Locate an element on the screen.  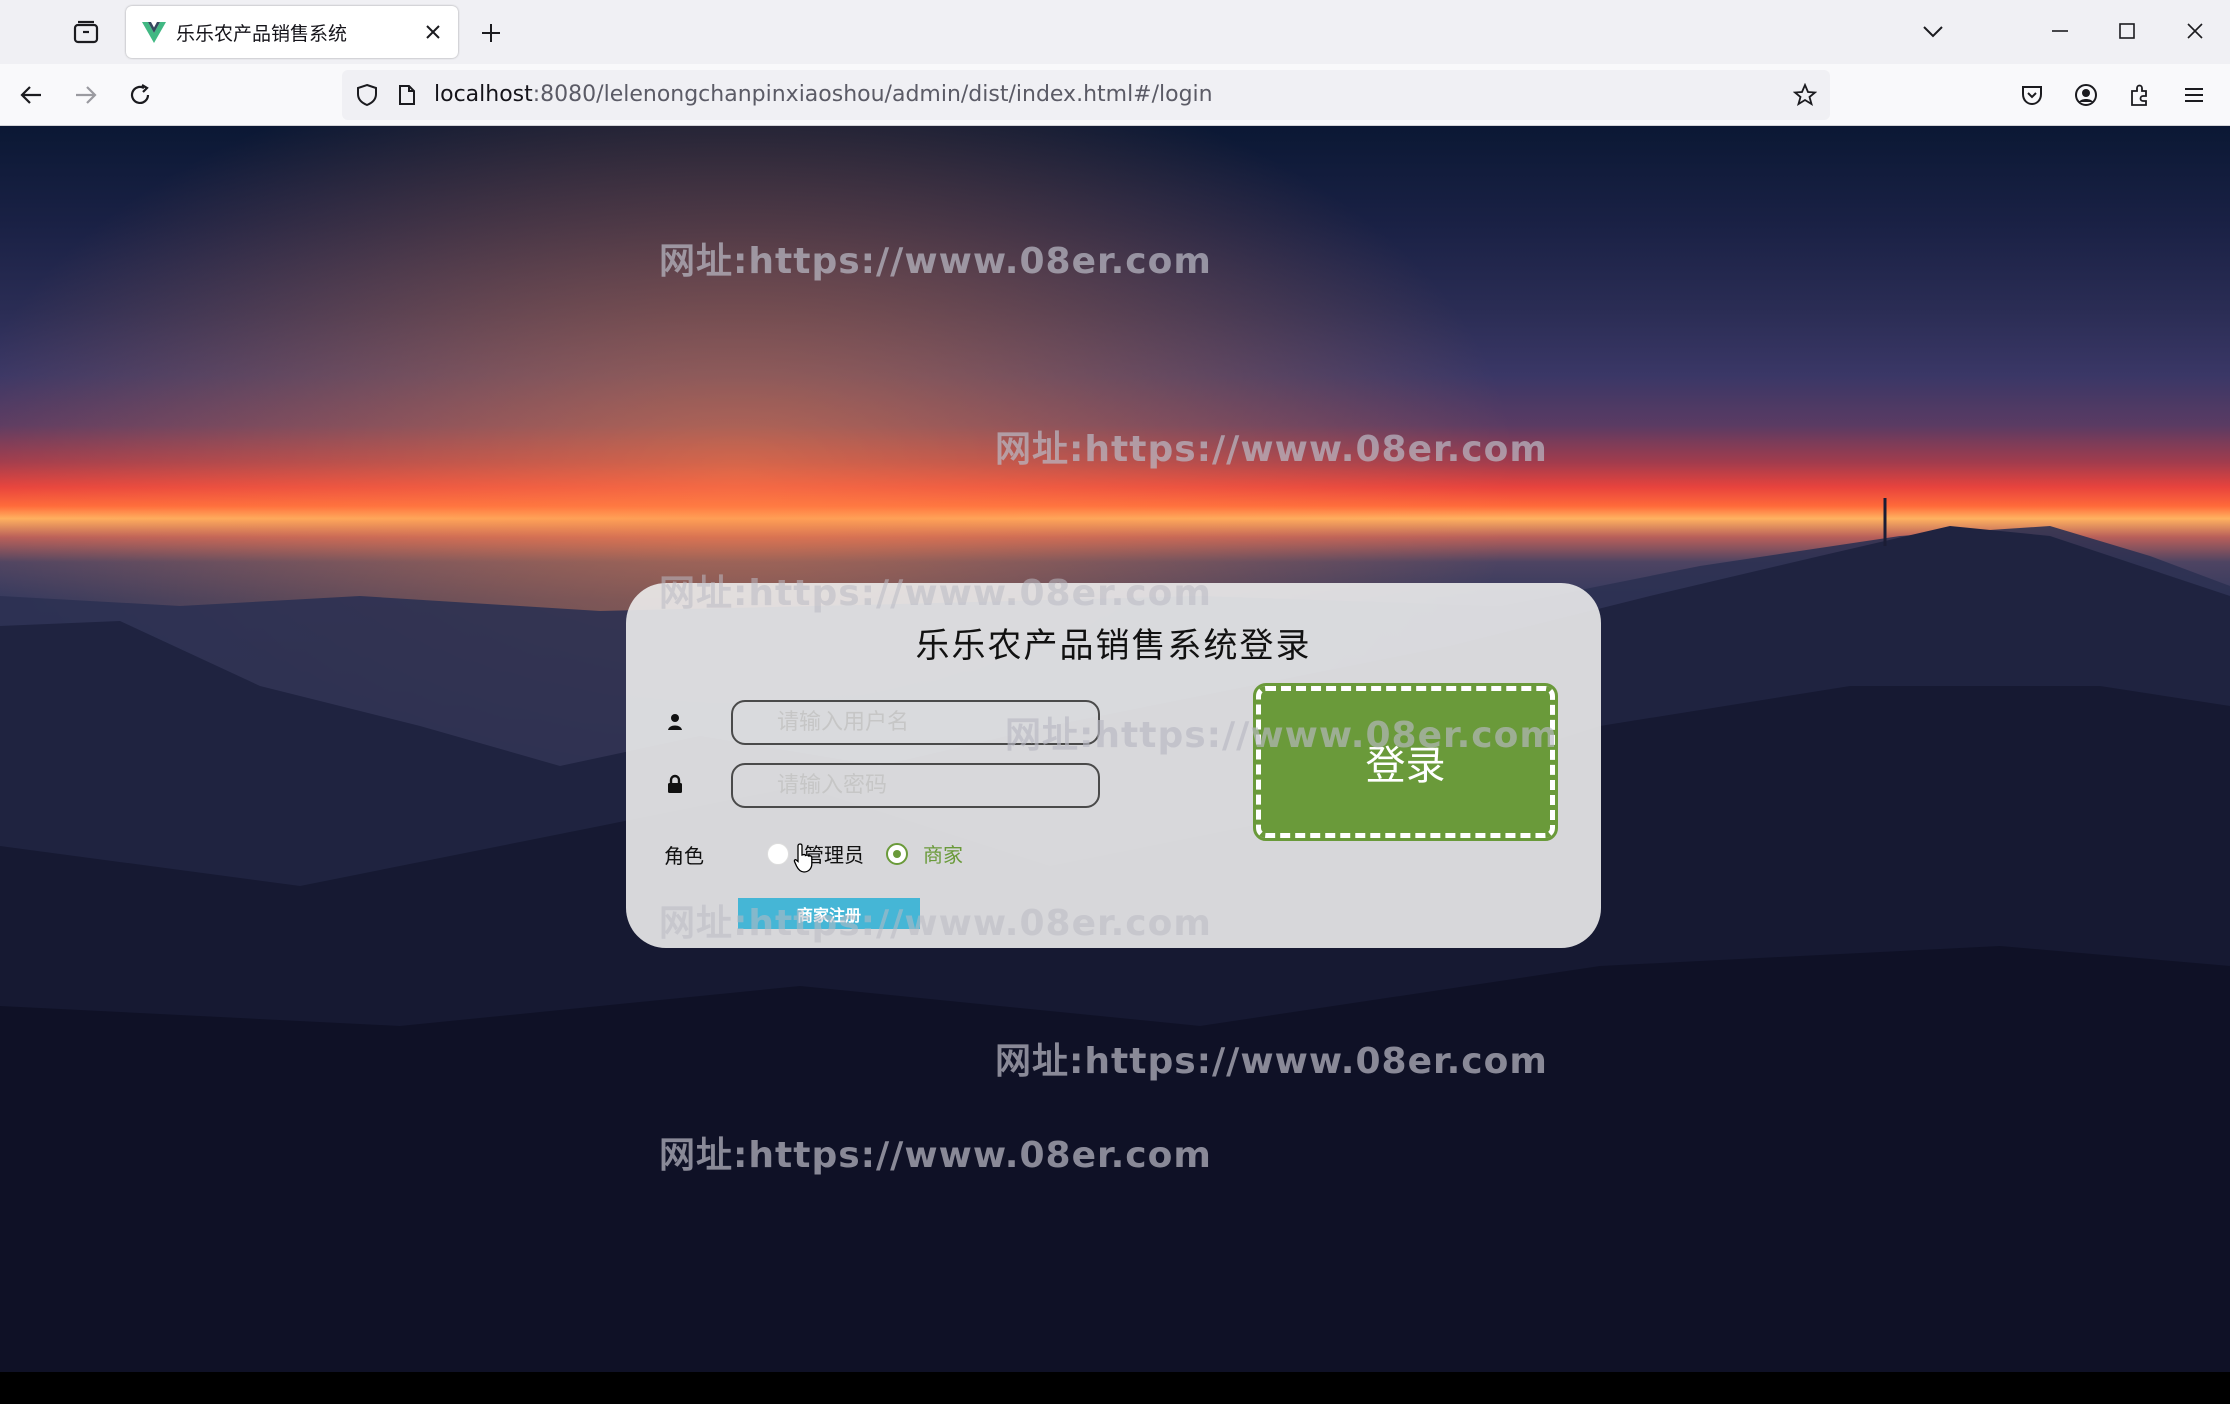
vue-logo-icon is located at coordinates (154, 32).